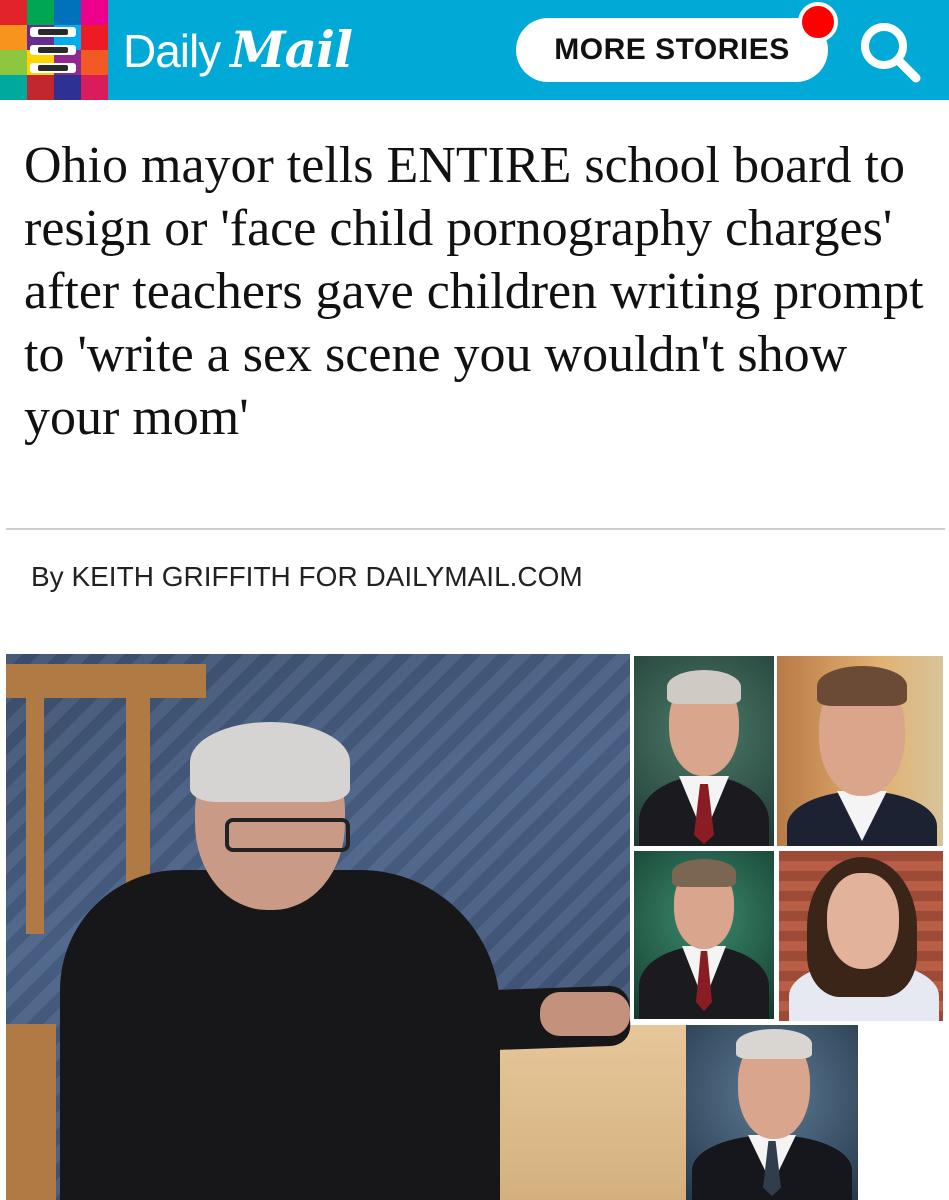  Describe the element at coordinates (818, 22) in the screenshot. I see `notification-dot` at that location.